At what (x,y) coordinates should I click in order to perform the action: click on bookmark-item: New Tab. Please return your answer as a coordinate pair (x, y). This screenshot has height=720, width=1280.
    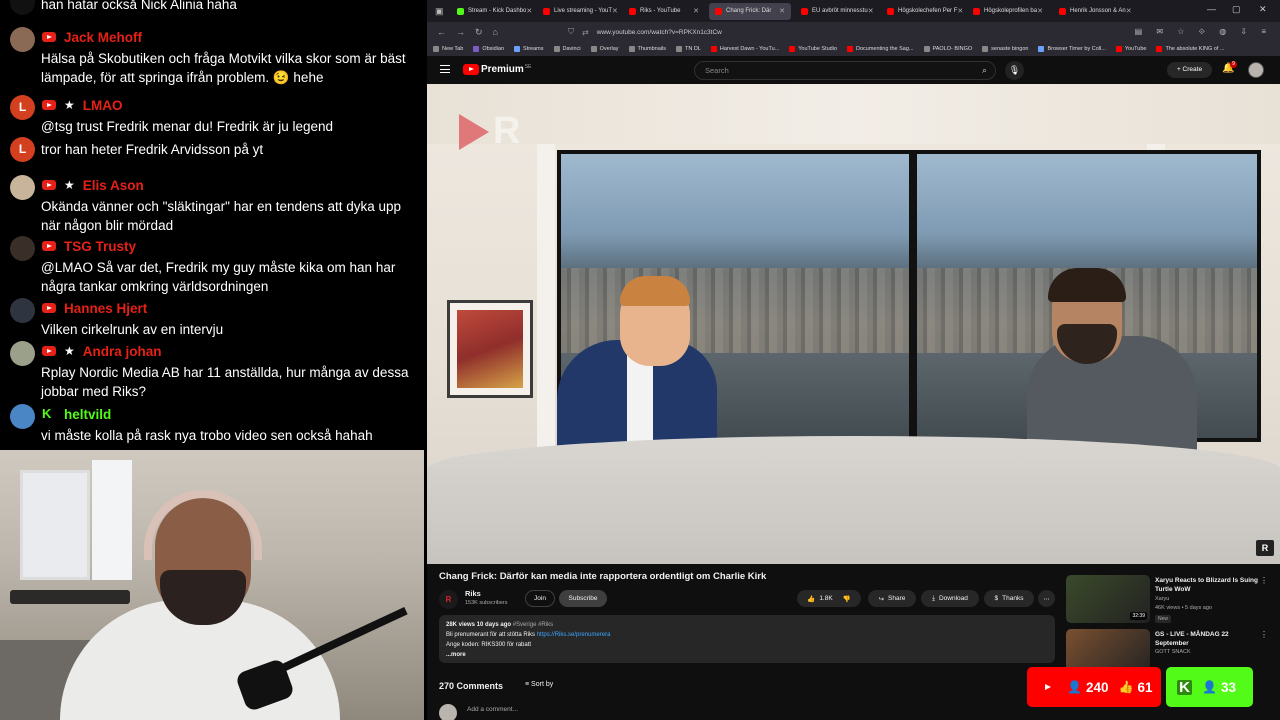
    Looking at the image, I should click on (448, 49).